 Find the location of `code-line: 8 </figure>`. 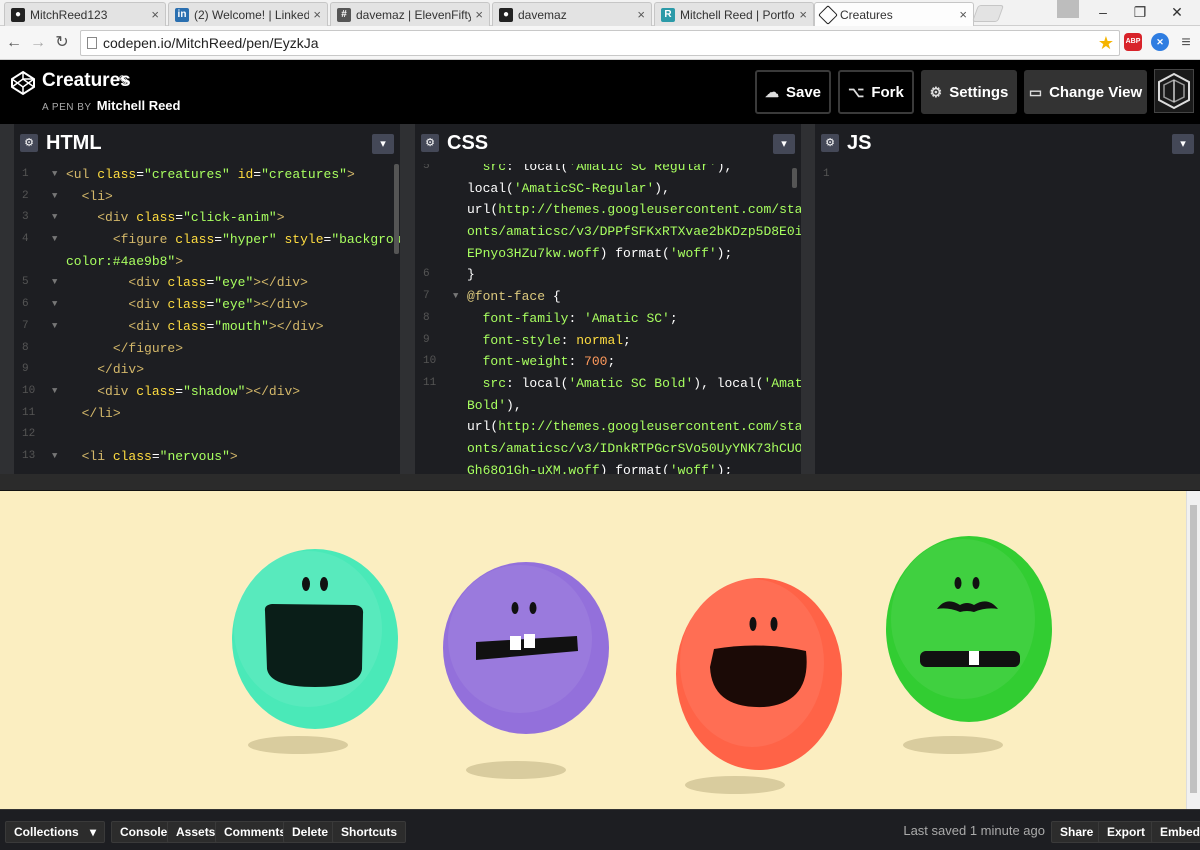

code-line: 8 </figure> is located at coordinates (207, 349).